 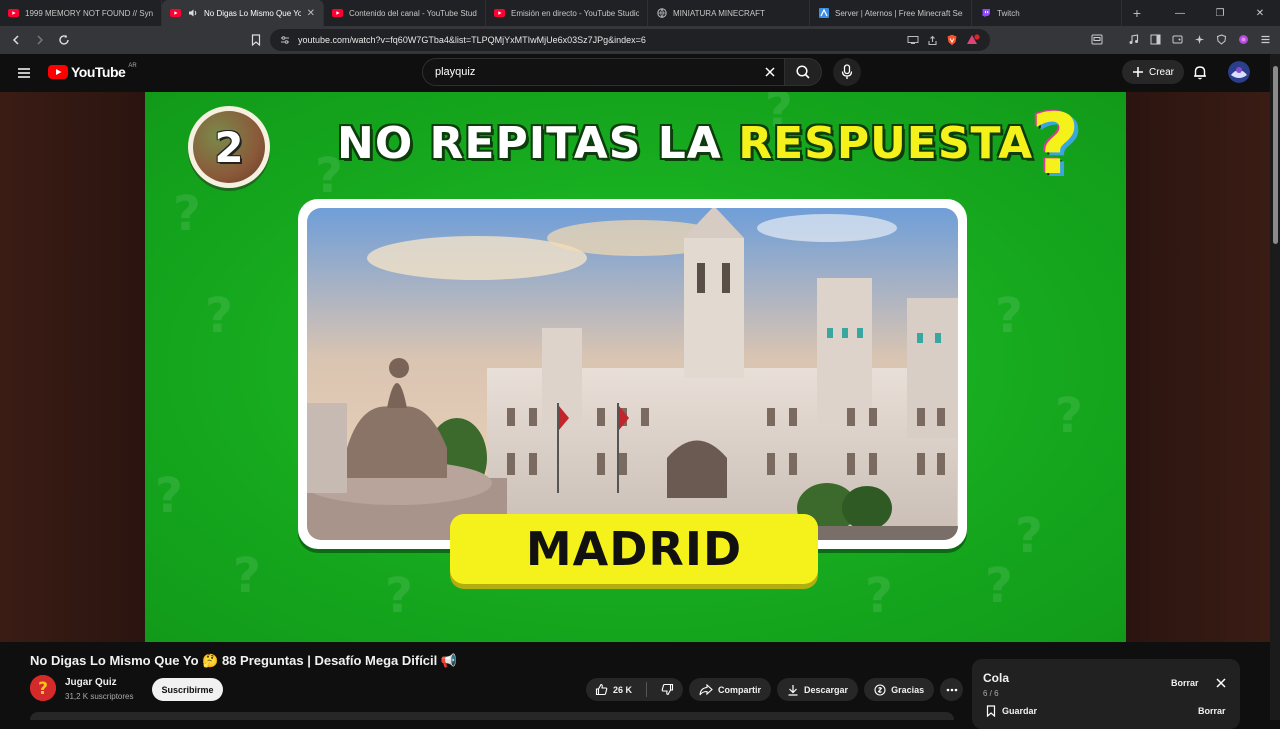 What do you see at coordinates (1180, 13) in the screenshot?
I see `minimize-icon: —` at bounding box center [1180, 13].